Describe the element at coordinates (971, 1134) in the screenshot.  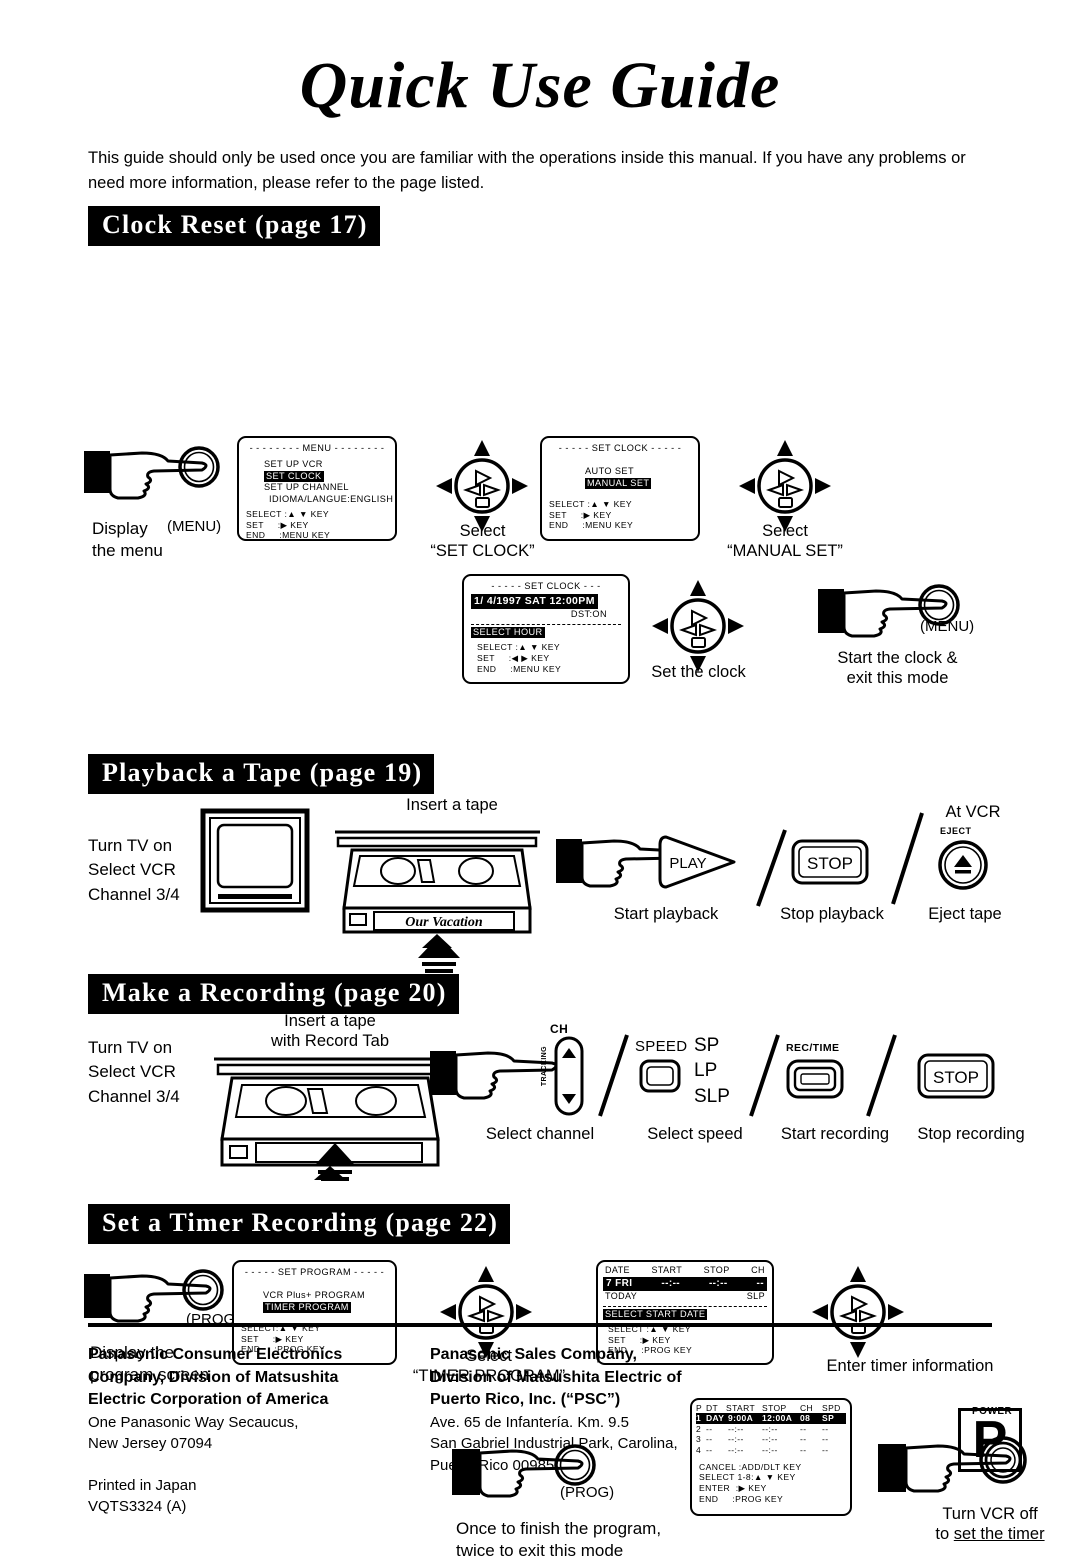
I see `recording-stop-caption: Stop recording` at that location.